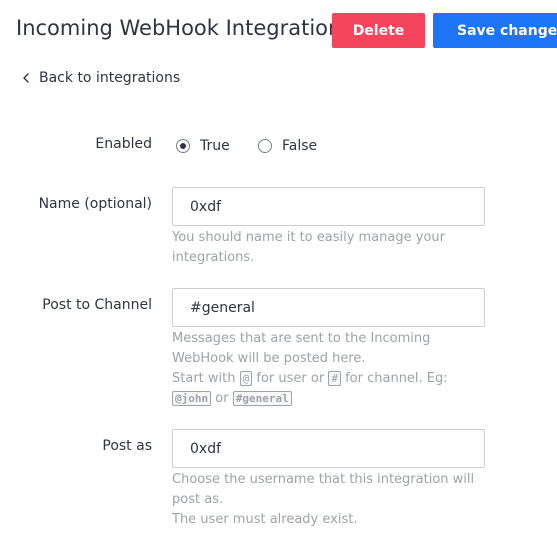 The image size is (557, 539). What do you see at coordinates (495, 30) in the screenshot?
I see `save-changes-button: Save changes` at bounding box center [495, 30].